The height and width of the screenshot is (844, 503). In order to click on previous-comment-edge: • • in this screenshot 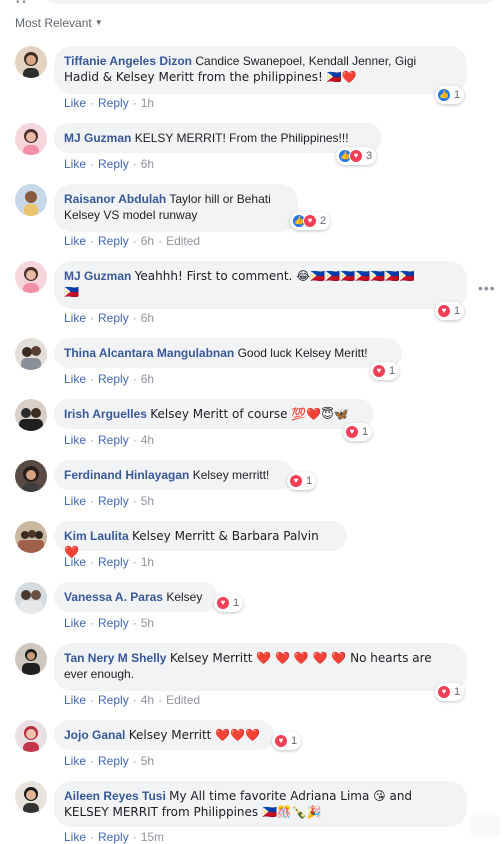, I will do `click(251, 4)`.